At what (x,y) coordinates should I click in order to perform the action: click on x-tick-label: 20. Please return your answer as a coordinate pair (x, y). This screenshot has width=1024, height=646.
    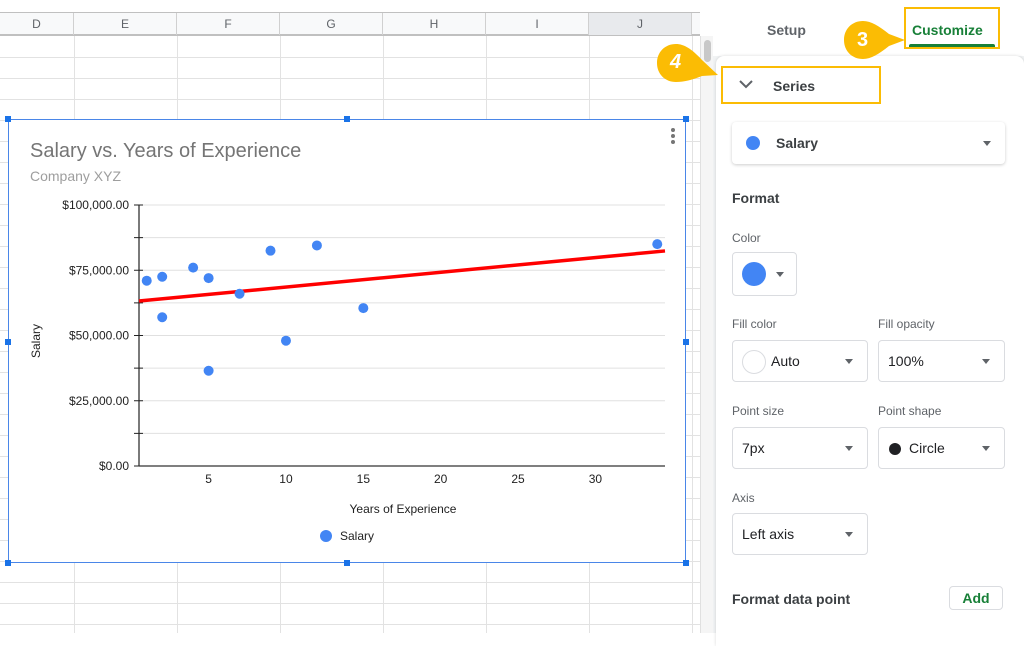
    Looking at the image, I should click on (441, 479).